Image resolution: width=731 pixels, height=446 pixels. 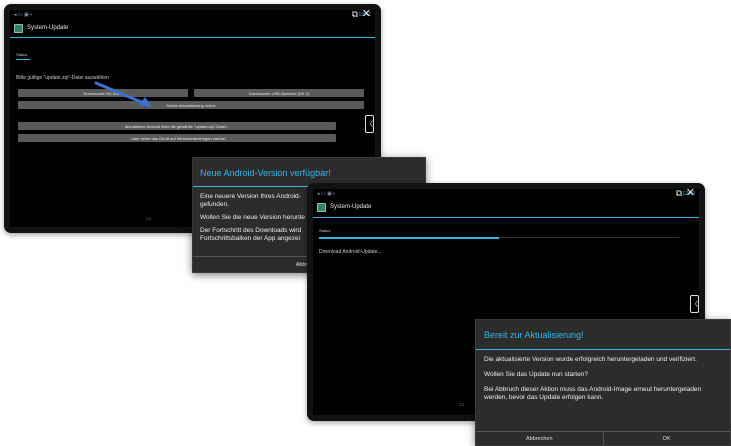 What do you see at coordinates (666, 438) in the screenshot?
I see `ok-button: OK` at bounding box center [666, 438].